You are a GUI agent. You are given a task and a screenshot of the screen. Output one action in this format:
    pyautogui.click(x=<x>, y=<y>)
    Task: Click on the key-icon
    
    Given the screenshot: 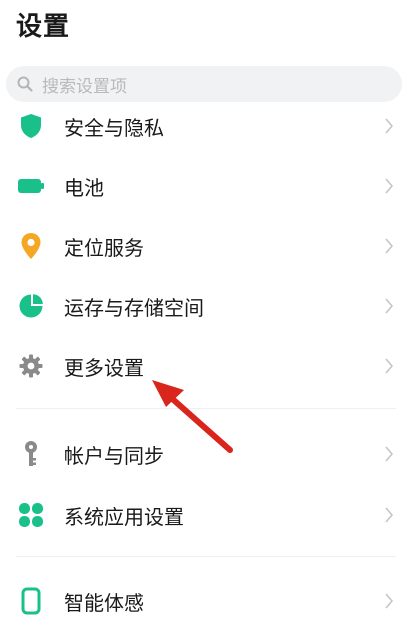 What is the action you would take?
    pyautogui.click(x=31, y=454)
    